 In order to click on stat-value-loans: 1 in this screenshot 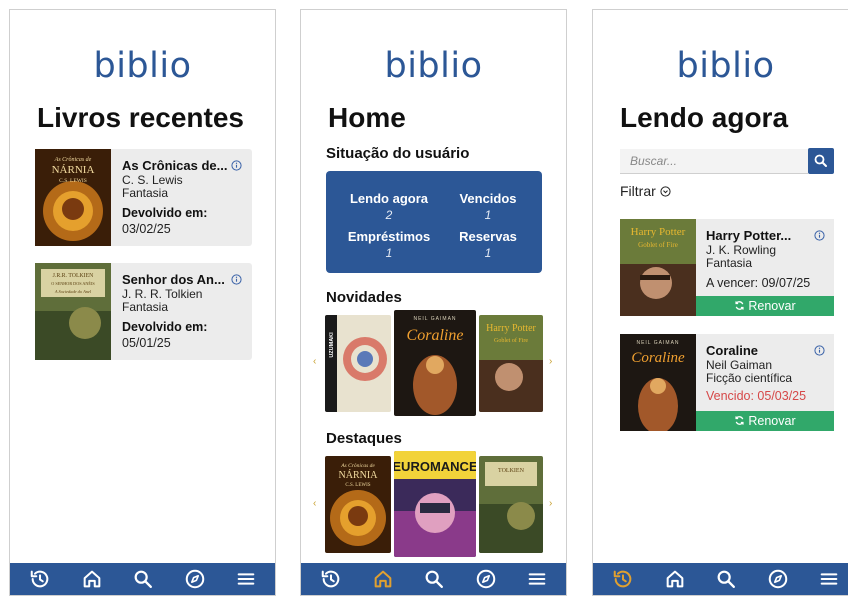, I will do `click(389, 253)`.